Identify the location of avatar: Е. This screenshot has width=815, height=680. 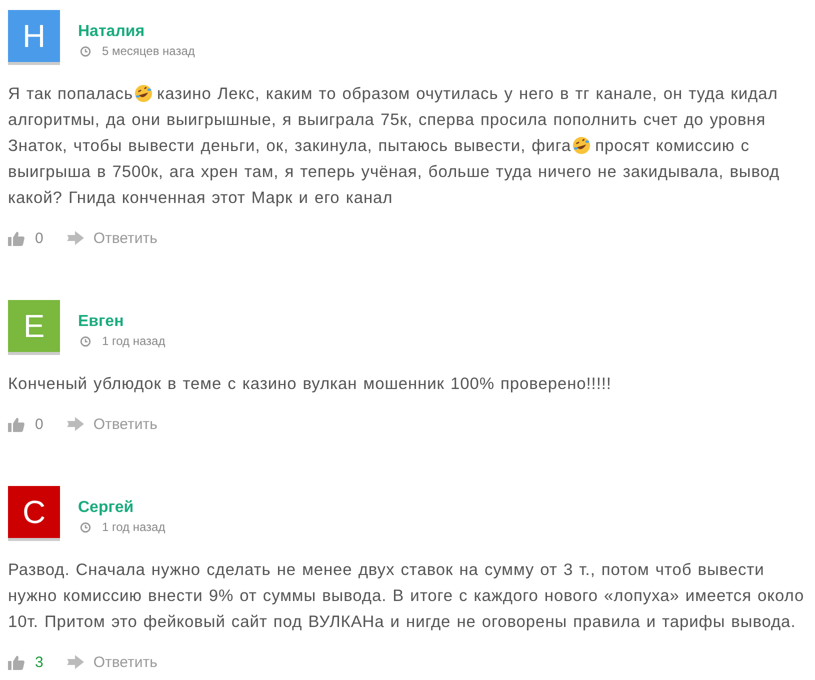
(34, 327).